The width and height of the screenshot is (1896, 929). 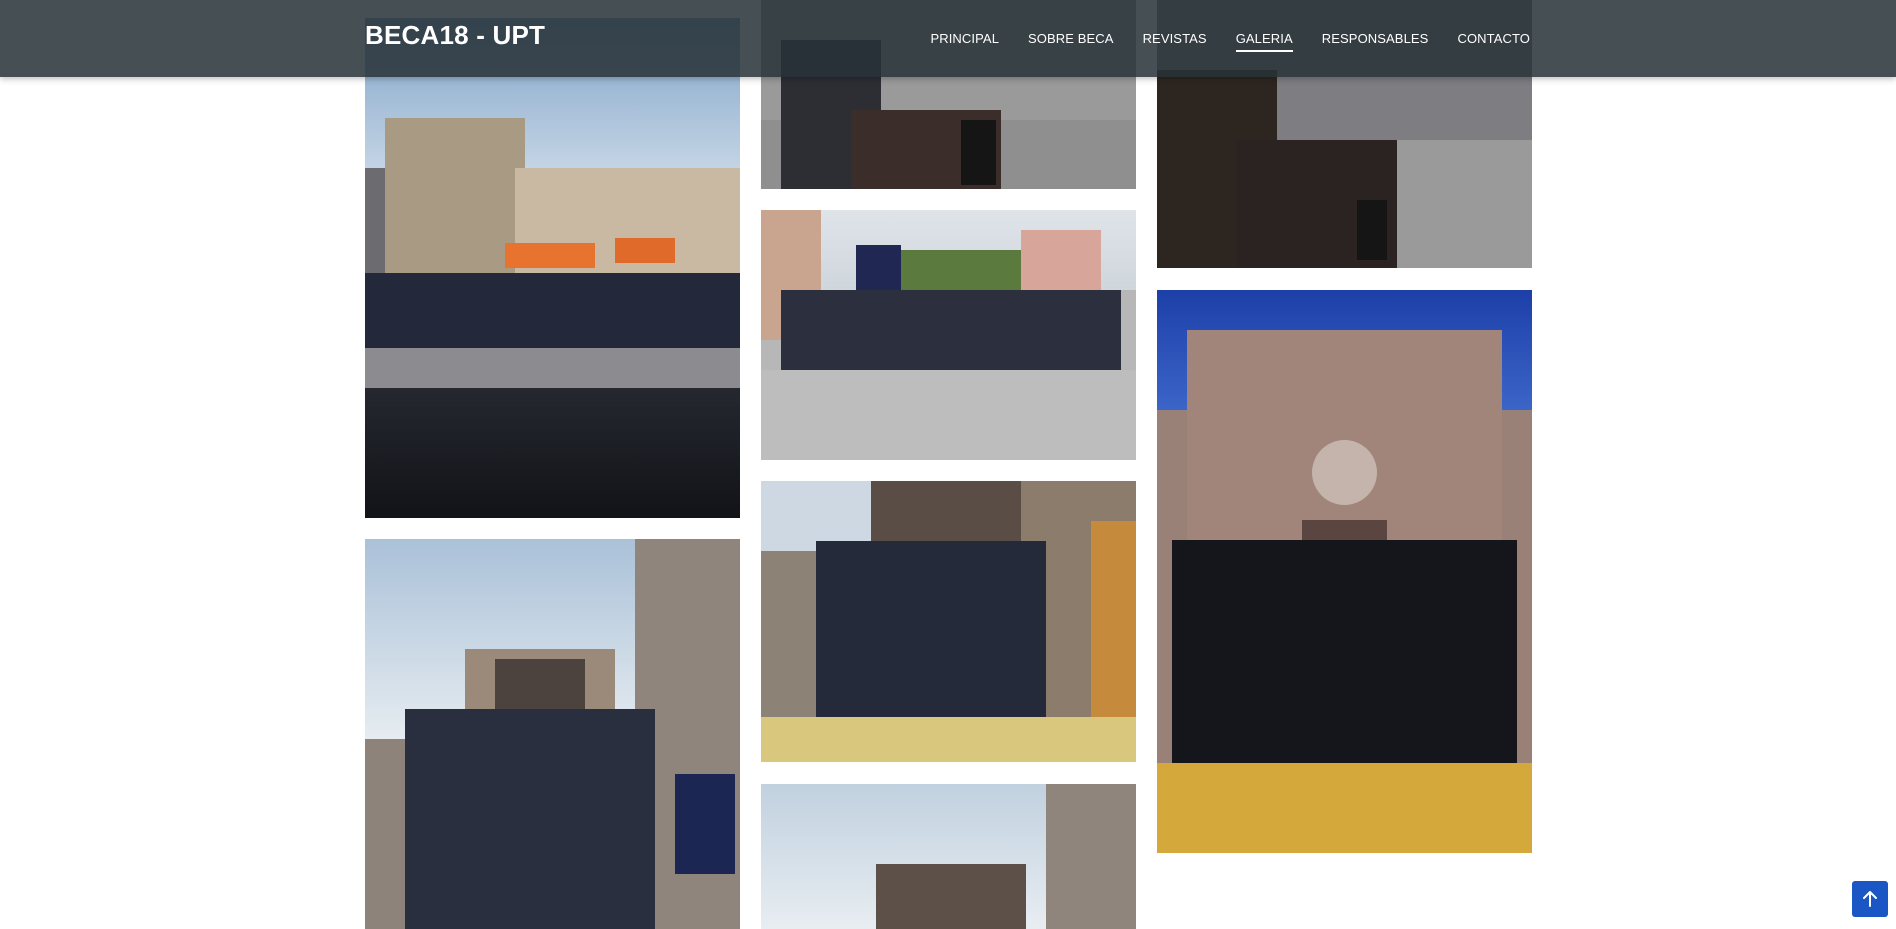 I want to click on nav-link-principal: PRINCIPAL, so click(x=964, y=38).